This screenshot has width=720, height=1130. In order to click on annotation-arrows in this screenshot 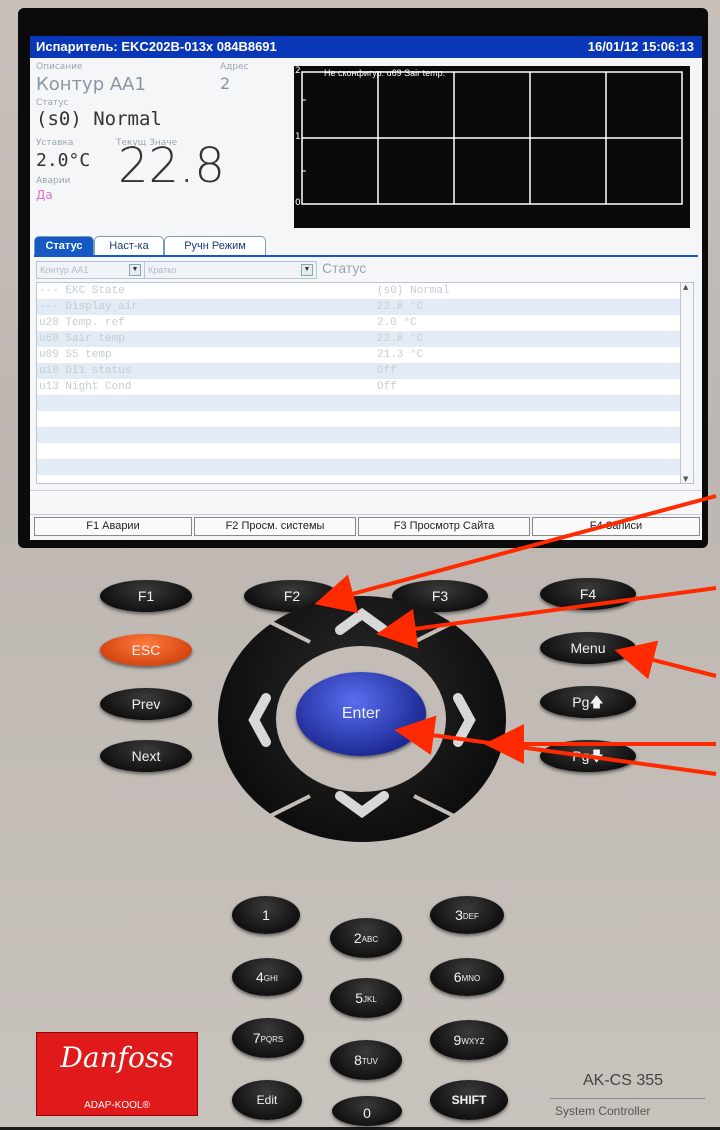, I will do `click(515, 635)`.